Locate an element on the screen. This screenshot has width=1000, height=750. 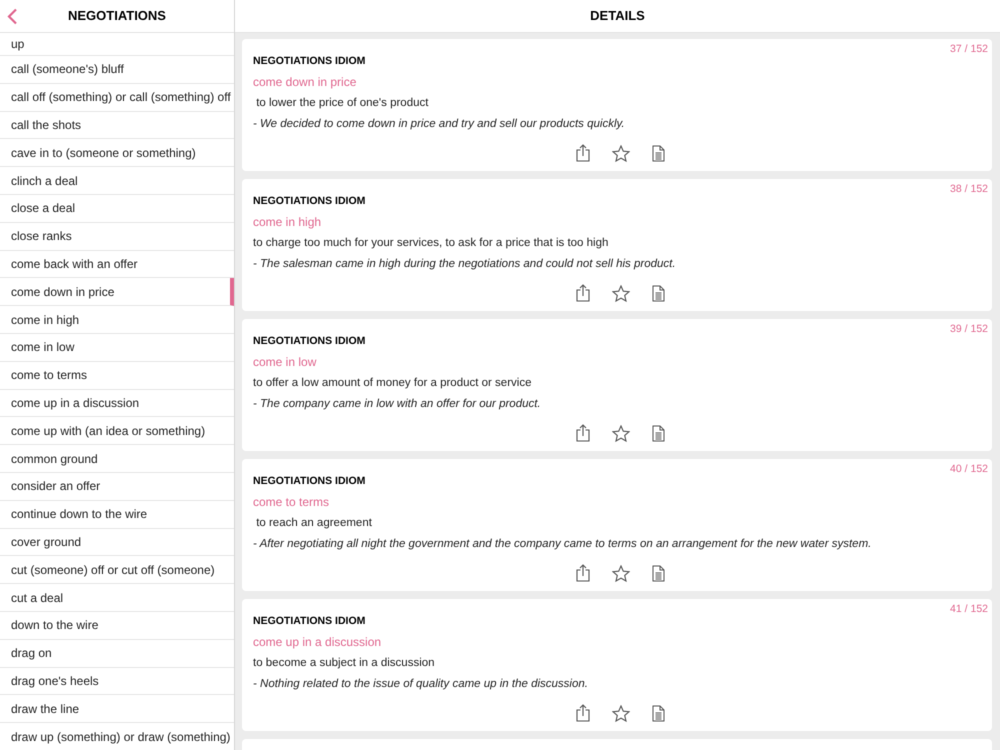
list-item: down to the wire is located at coordinates (117, 626).